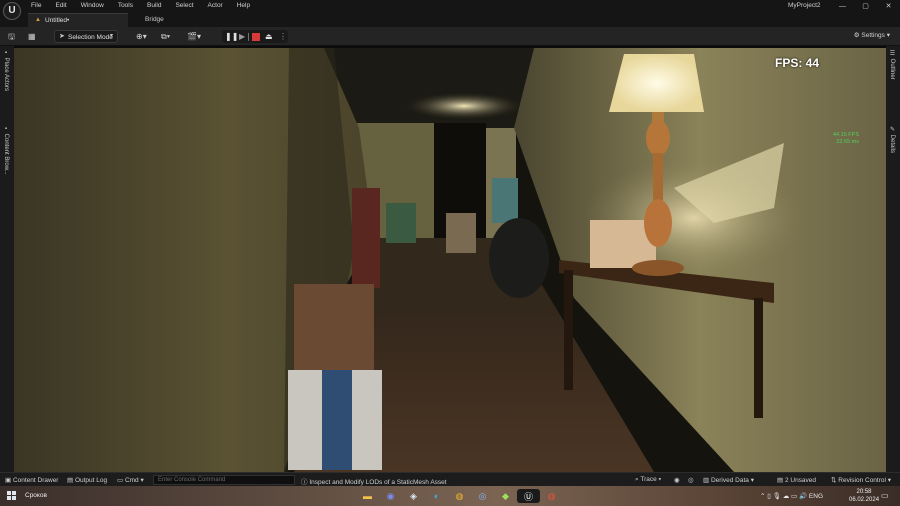 This screenshot has height=506, width=900. I want to click on cmd-dropdown: ▭ Cmd ▾, so click(130, 480).